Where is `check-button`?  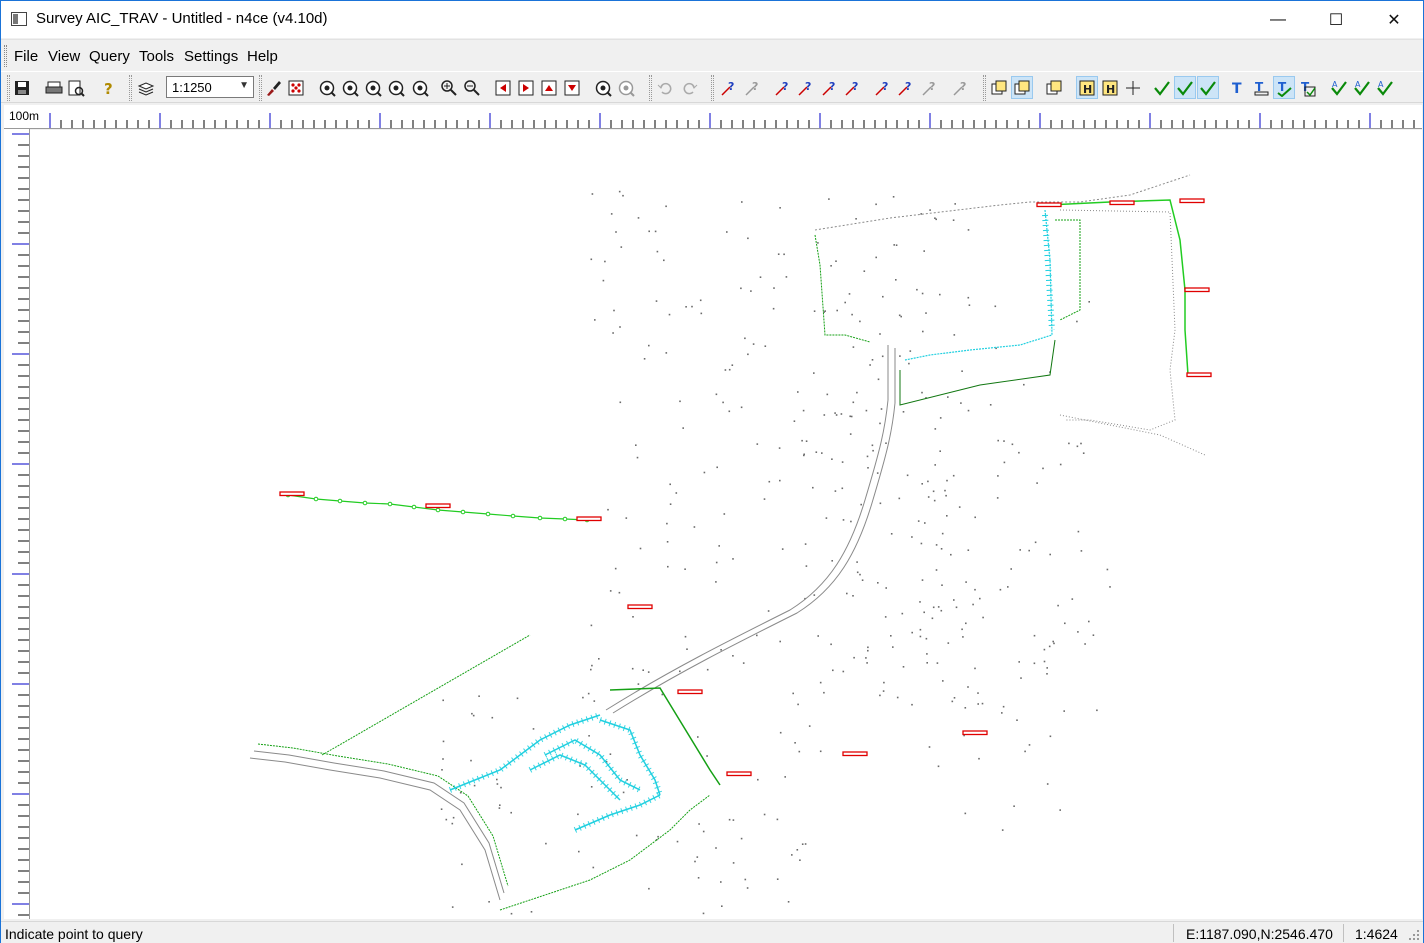
check-button is located at coordinates (1162, 87).